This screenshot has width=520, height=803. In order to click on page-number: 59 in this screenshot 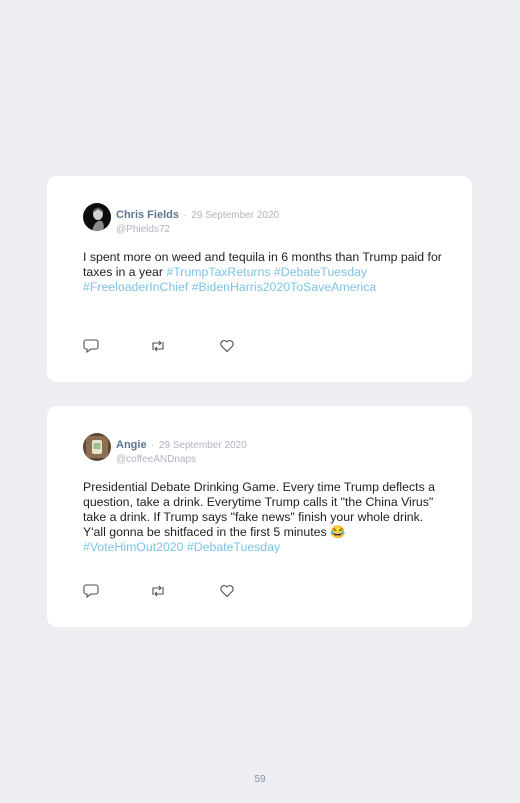, I will do `click(260, 779)`.